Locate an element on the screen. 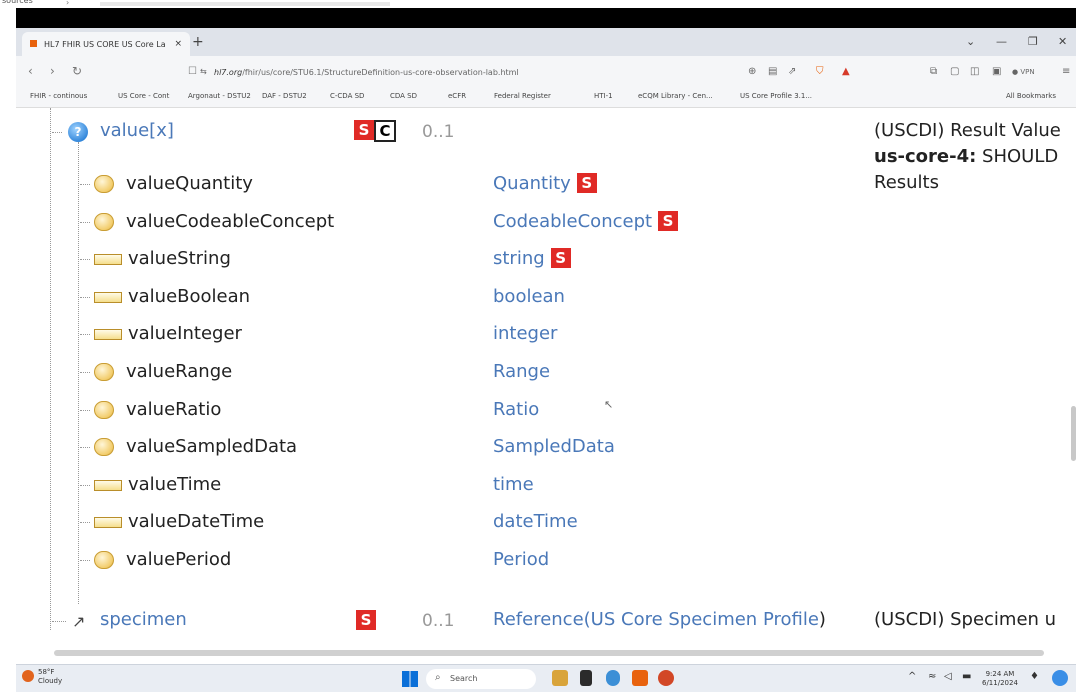 This screenshot has height=692, width=1076. type-link: Quantity is located at coordinates (532, 183).